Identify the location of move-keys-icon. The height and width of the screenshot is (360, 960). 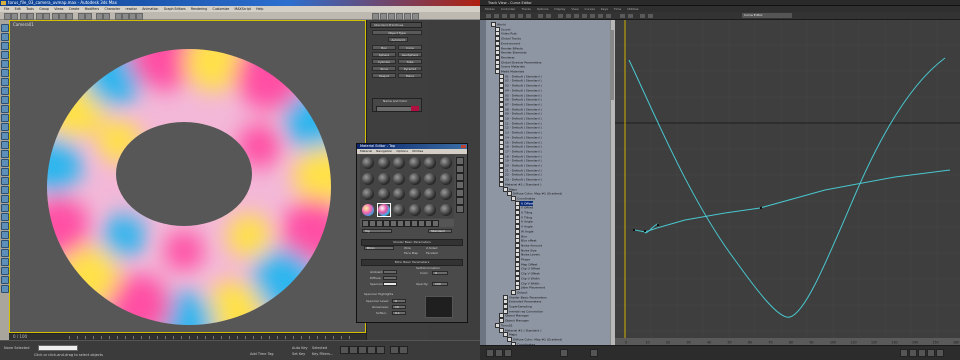
(496, 16).